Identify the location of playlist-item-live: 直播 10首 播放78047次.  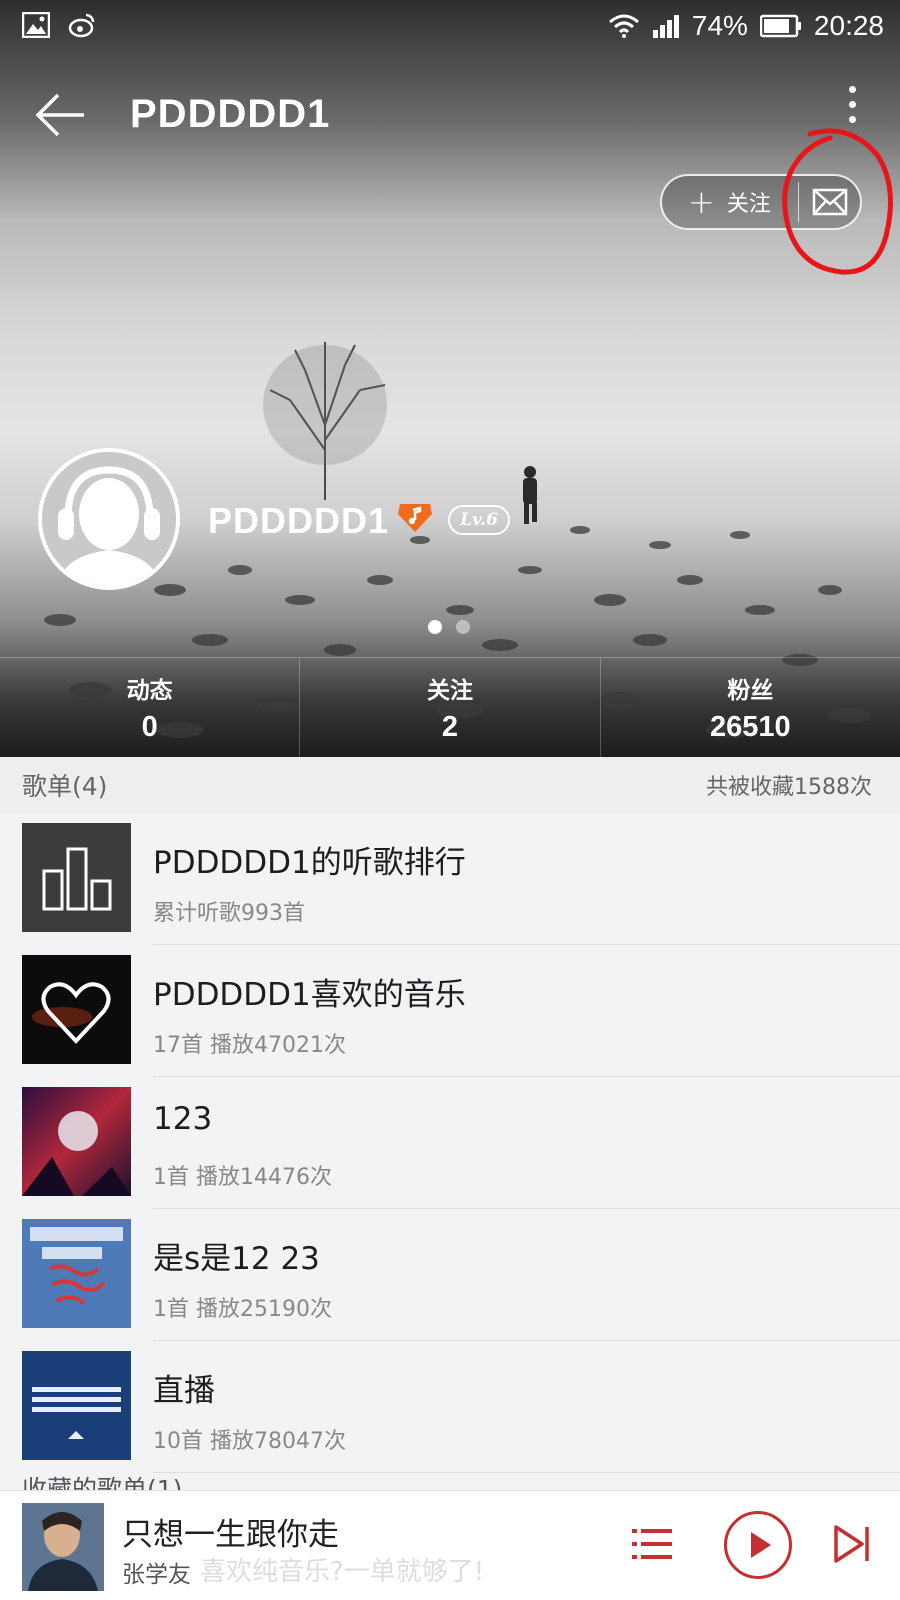
(450, 1407).